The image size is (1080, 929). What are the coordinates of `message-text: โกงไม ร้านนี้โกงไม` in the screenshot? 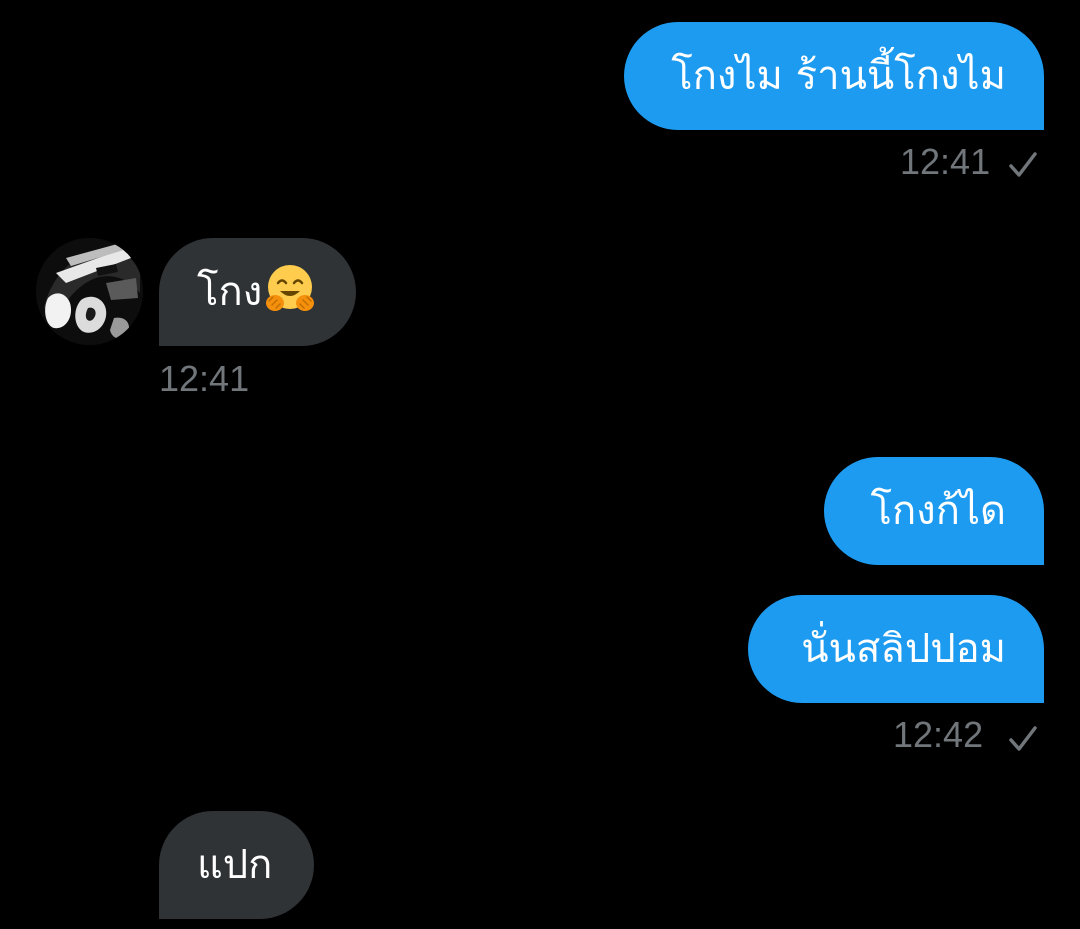 It's located at (838, 76).